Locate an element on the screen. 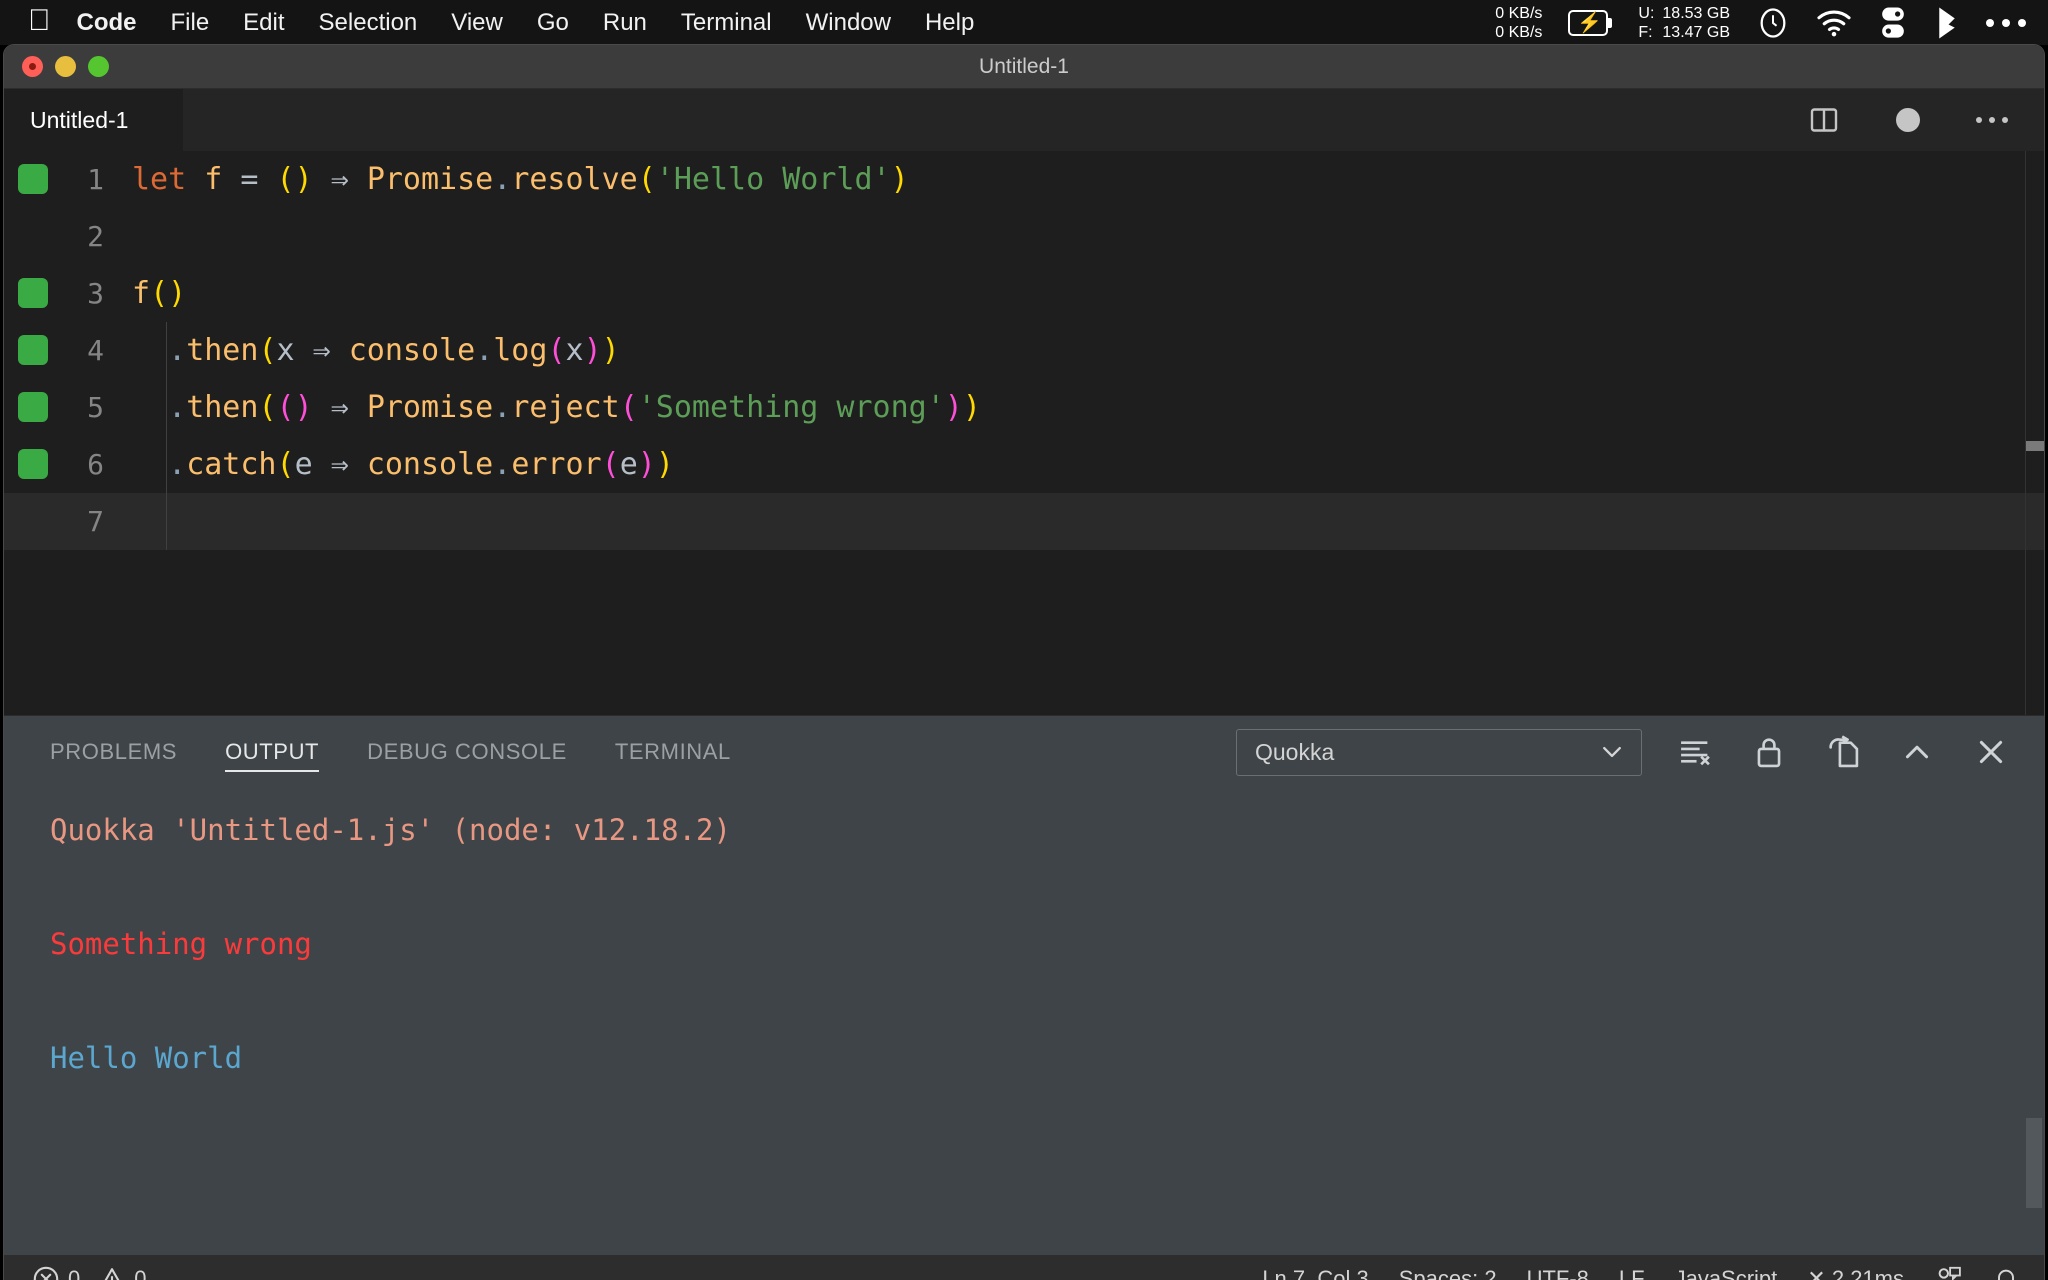  code-token: ⇒ is located at coordinates (339, 179).